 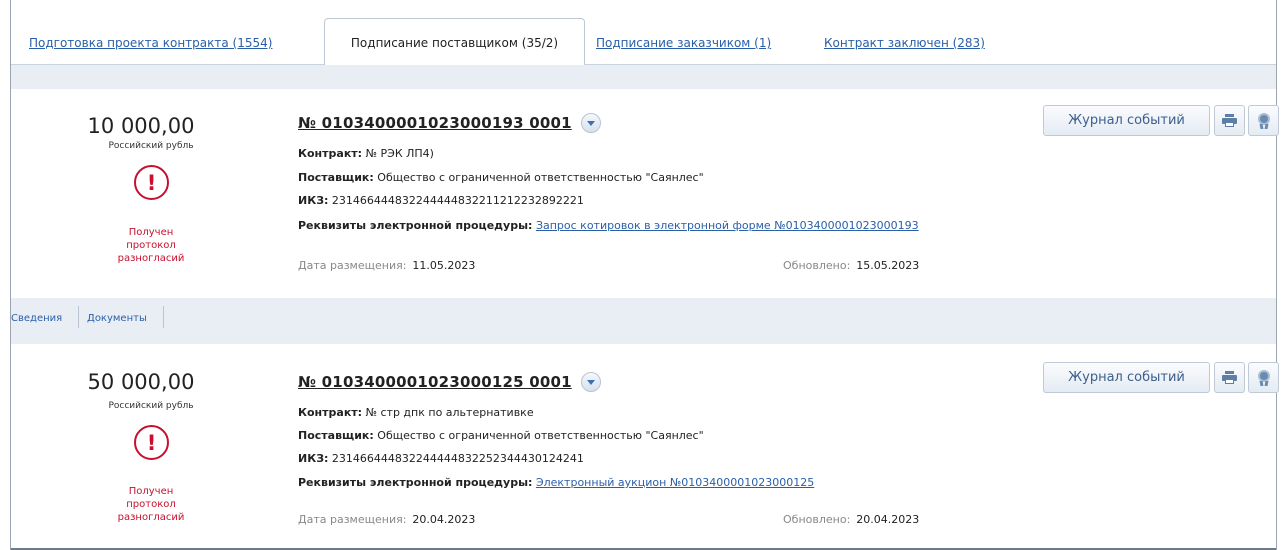 I want to click on contract-line: Контракт: № стр дпк по альтернативке, so click(x=416, y=412).